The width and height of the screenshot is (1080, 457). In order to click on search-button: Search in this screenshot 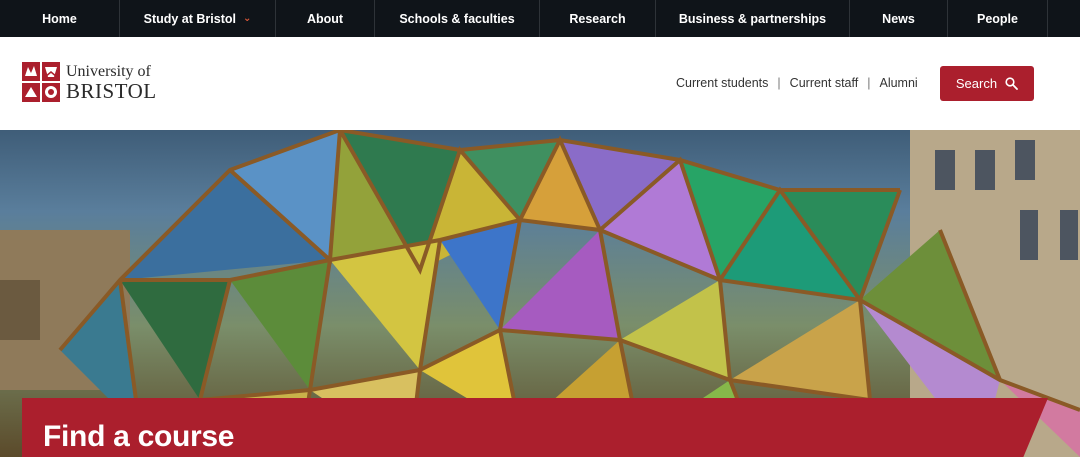, I will do `click(987, 83)`.